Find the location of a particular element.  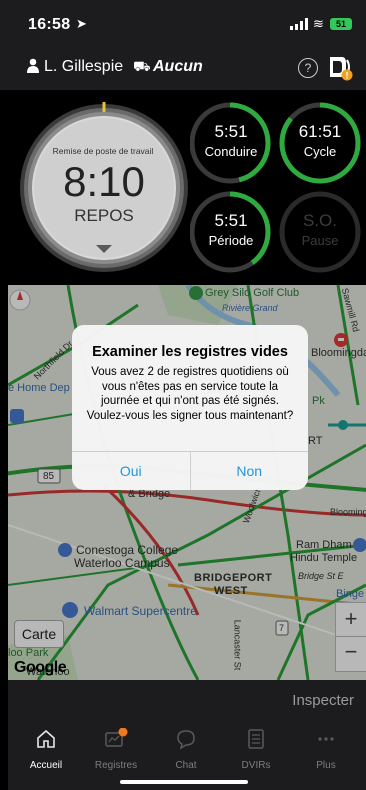

main-clock-status: REPOS is located at coordinates (104, 215).